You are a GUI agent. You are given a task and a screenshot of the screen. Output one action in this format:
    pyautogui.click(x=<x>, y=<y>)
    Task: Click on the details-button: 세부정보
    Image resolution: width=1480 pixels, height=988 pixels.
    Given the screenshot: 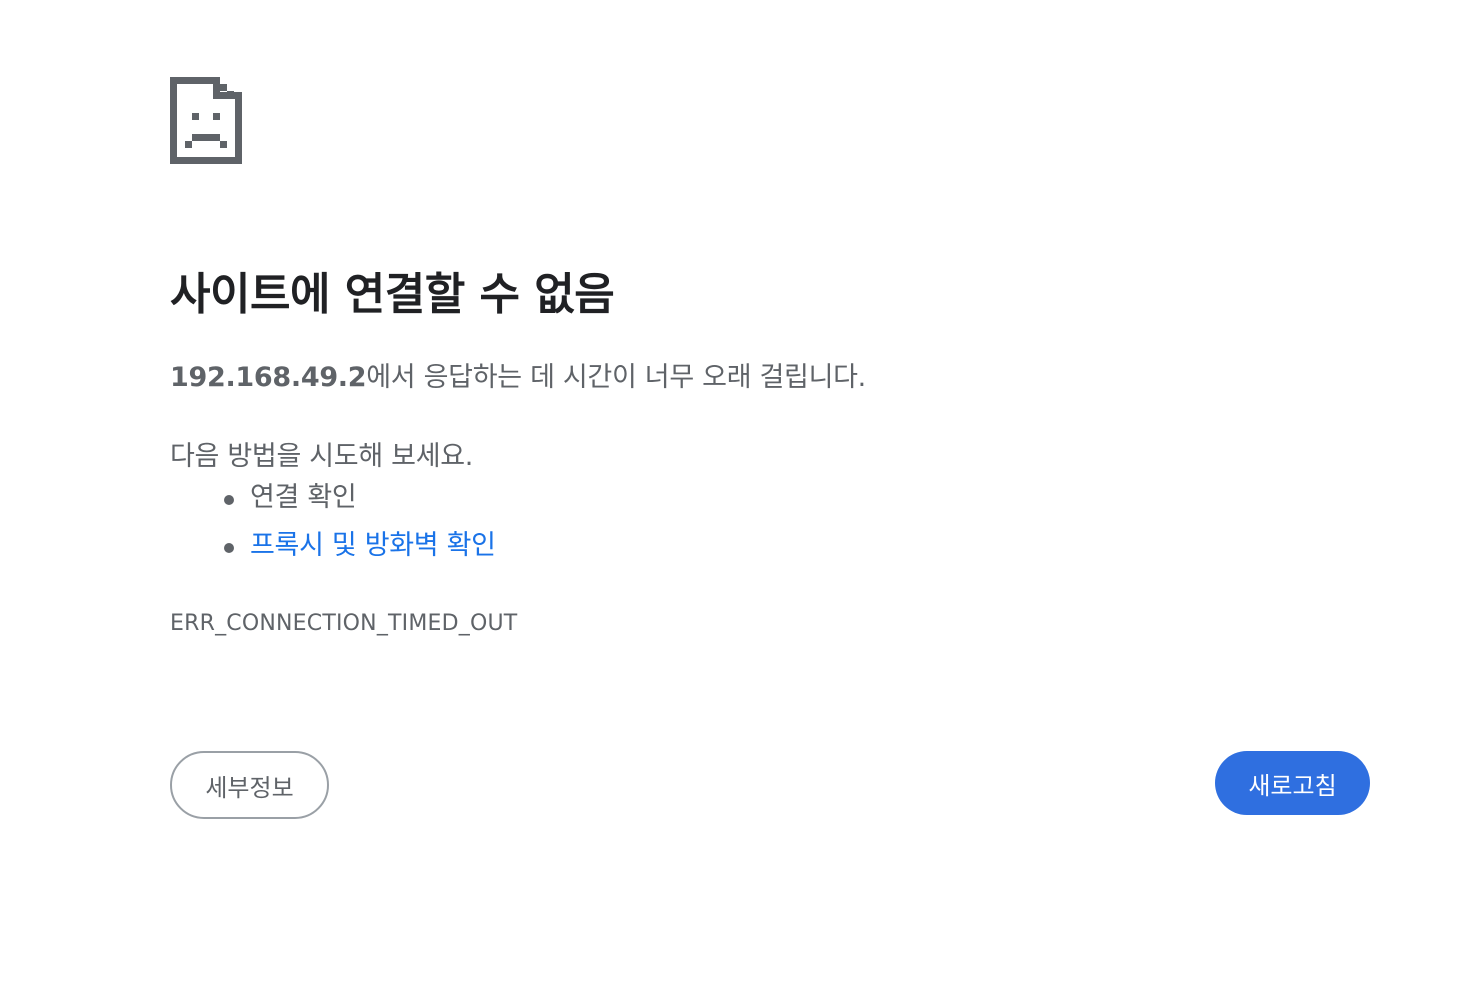 What is the action you would take?
    pyautogui.click(x=249, y=785)
    